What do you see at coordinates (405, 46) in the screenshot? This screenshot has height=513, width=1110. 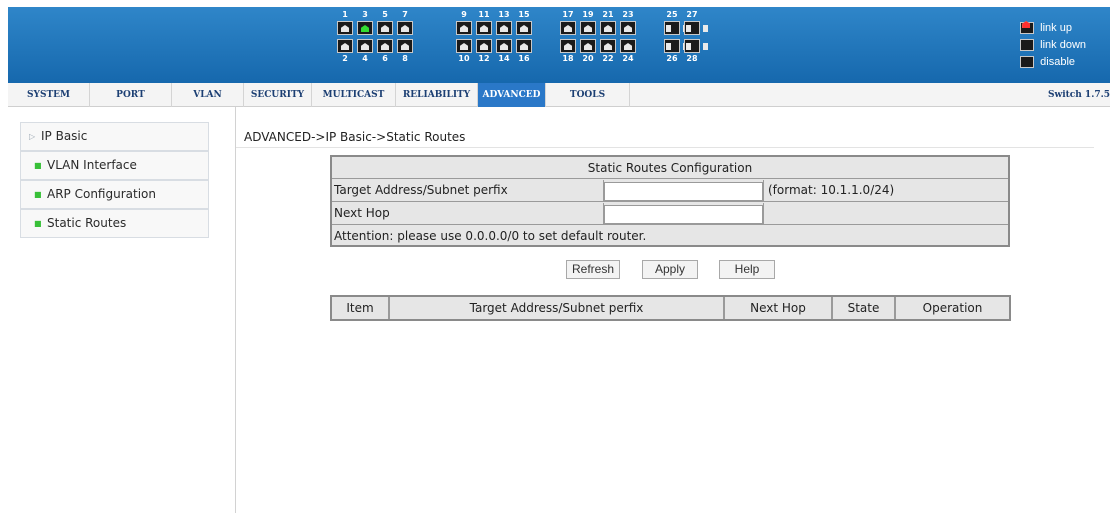 I see `port-8-icon` at bounding box center [405, 46].